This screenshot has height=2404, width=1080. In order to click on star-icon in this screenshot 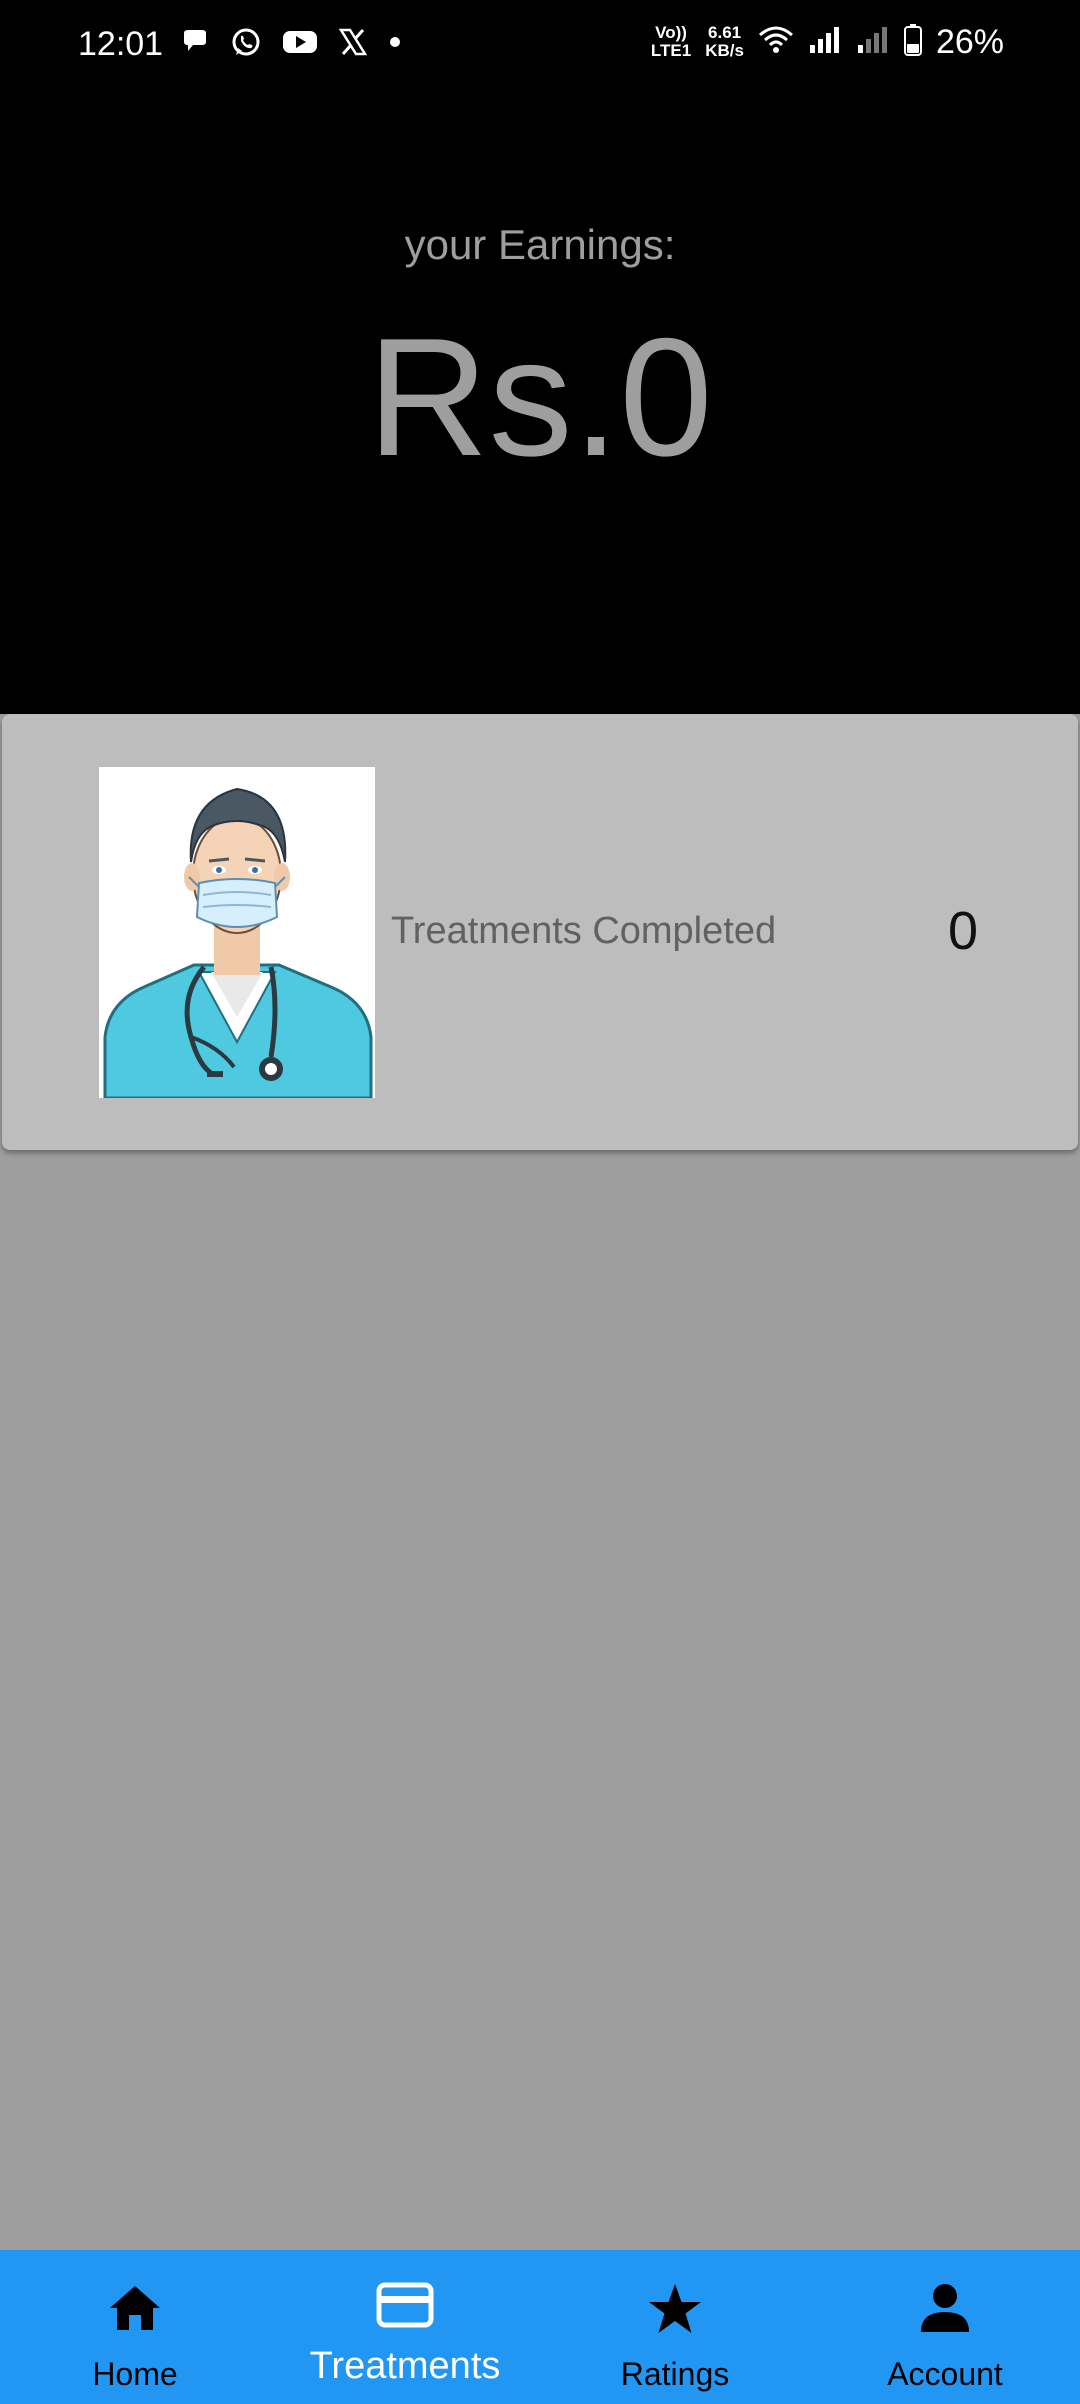, I will do `click(675, 2309)`.